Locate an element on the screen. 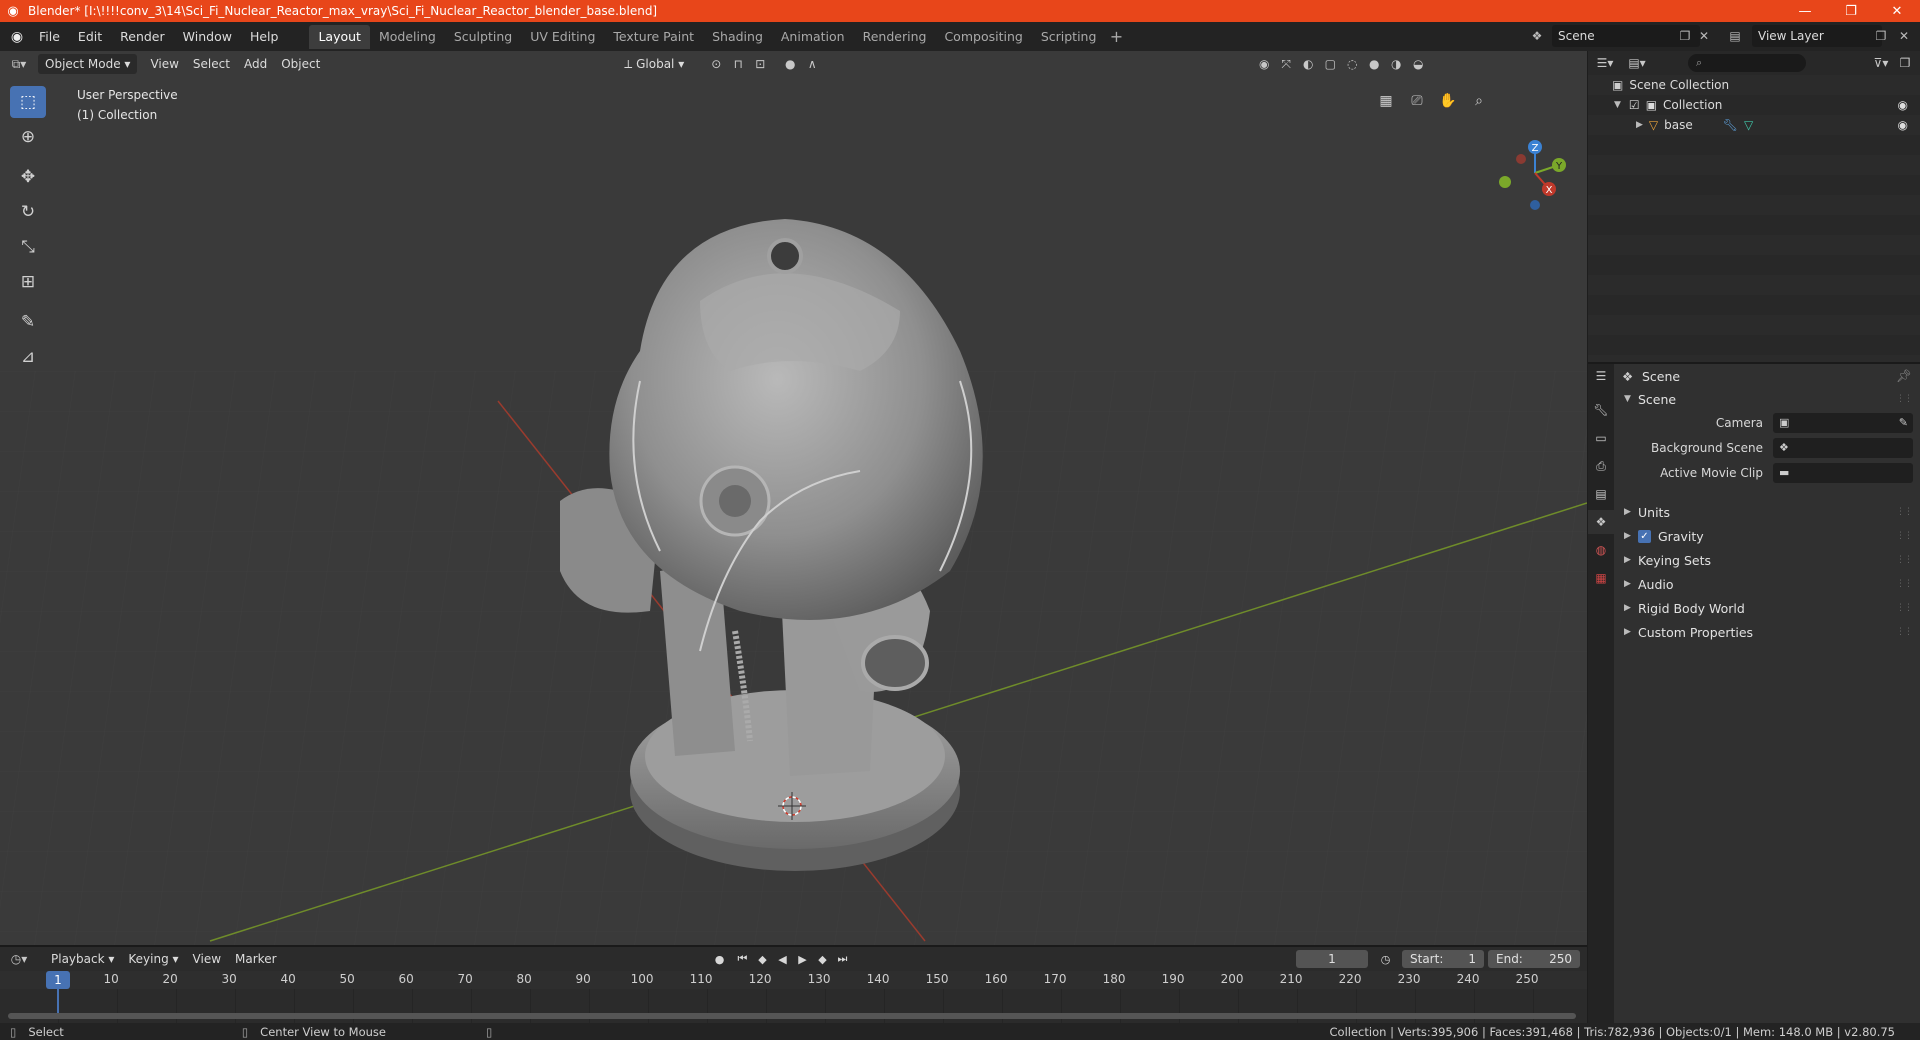  next-keyframe-icon: ◆ is located at coordinates (822, 959).